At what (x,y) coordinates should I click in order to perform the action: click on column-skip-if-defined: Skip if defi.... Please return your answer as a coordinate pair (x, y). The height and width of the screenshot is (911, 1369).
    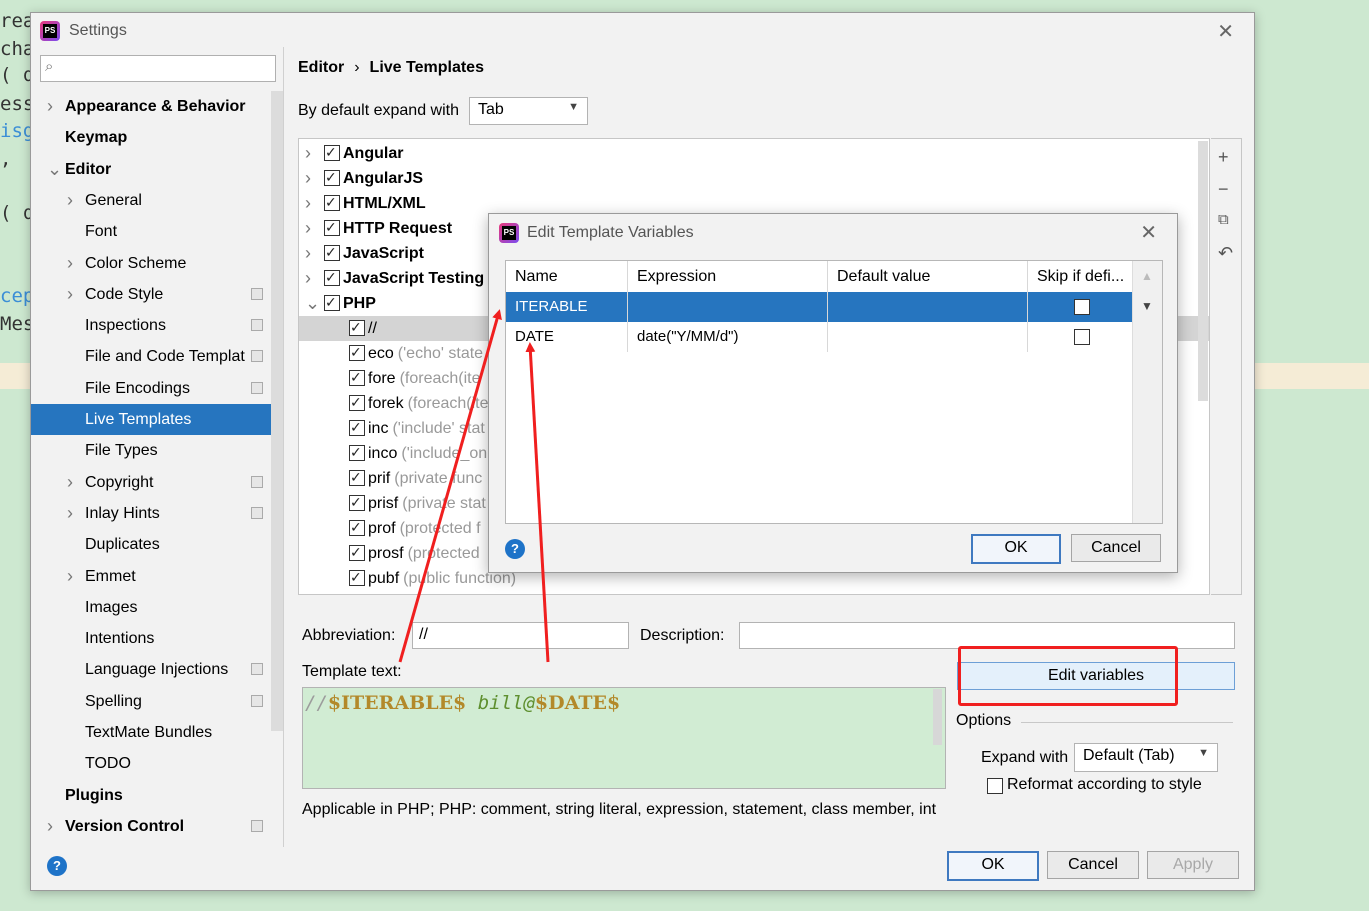
    Looking at the image, I should click on (1080, 276).